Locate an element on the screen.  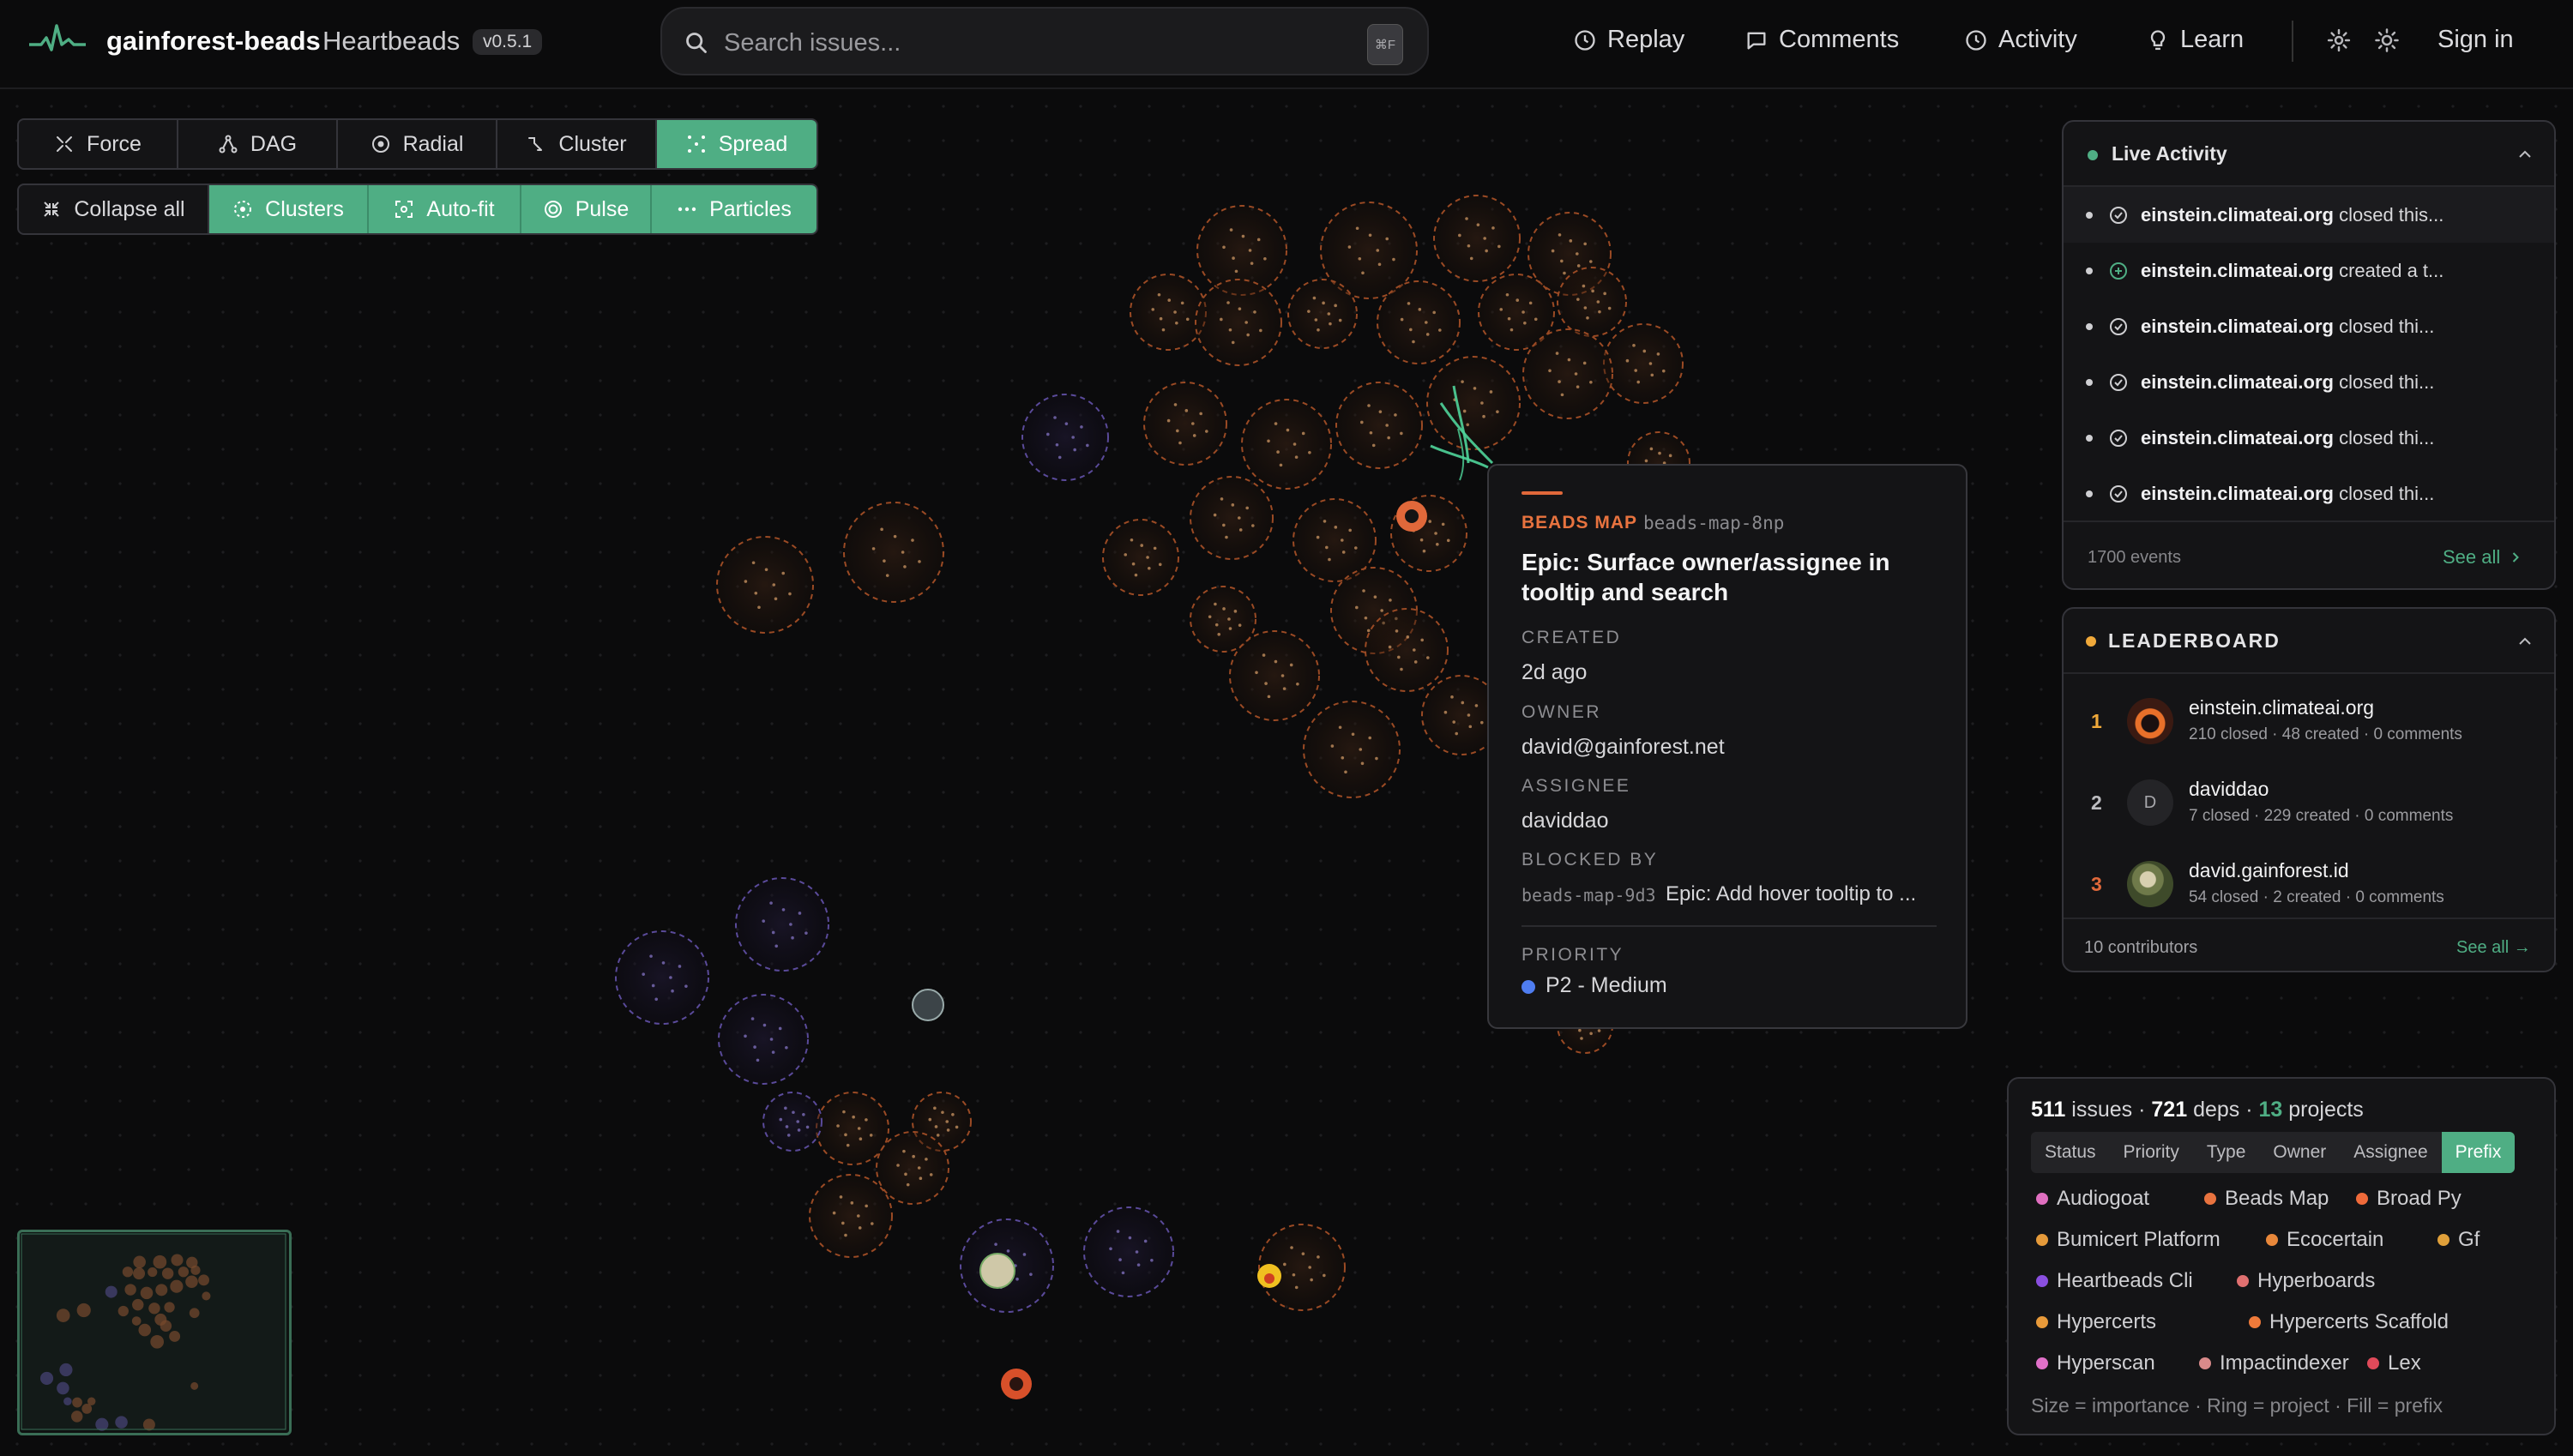
spread-layout-button: Spread is located at coordinates (736, 144).